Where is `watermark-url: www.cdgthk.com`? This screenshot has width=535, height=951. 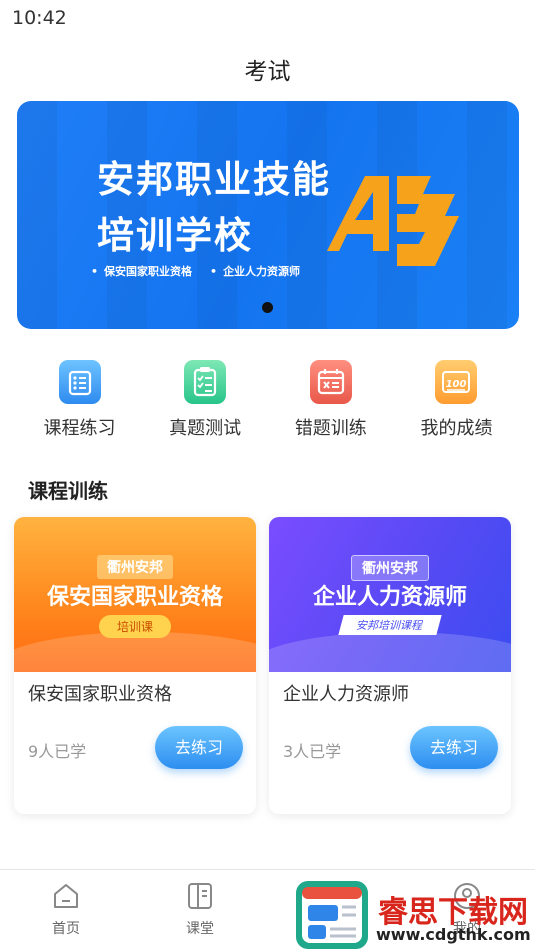 watermark-url: www.cdgthk.com is located at coordinates (453, 934).